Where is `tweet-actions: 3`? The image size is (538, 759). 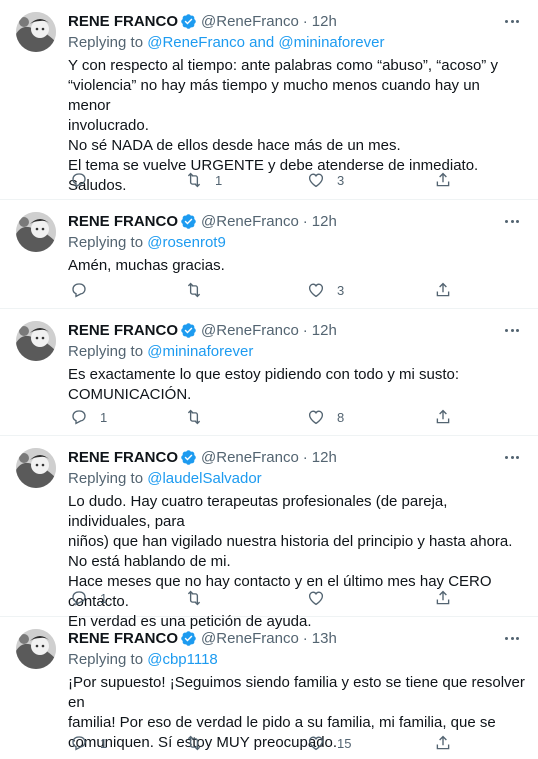 tweet-actions: 3 is located at coordinates (297, 290).